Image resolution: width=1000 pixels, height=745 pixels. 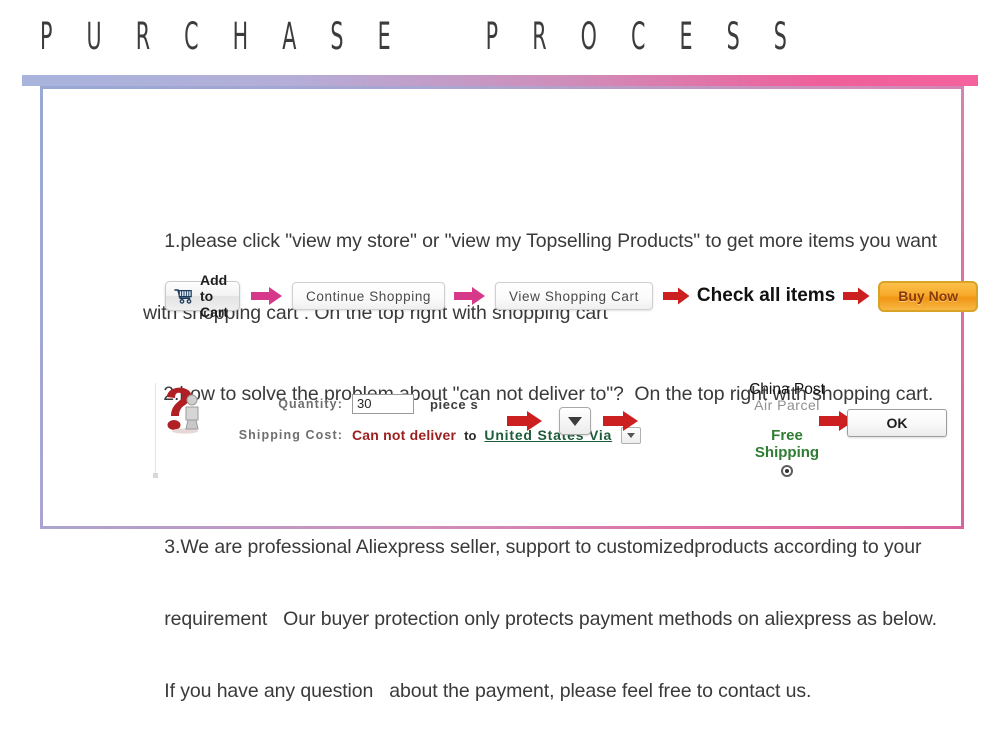 What do you see at coordinates (310, 404) in the screenshot?
I see `quantity-label: Quantity:` at bounding box center [310, 404].